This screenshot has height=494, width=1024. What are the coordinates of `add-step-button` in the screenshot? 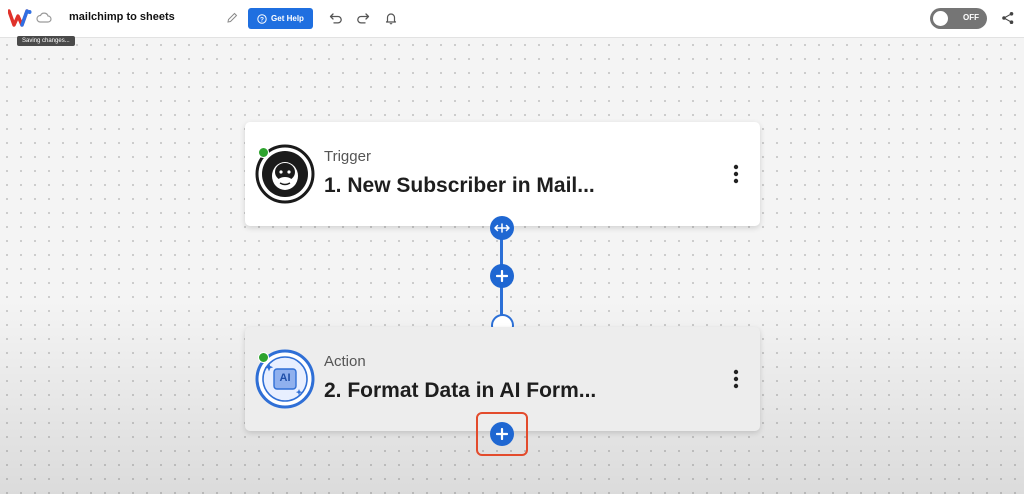 It's located at (502, 276).